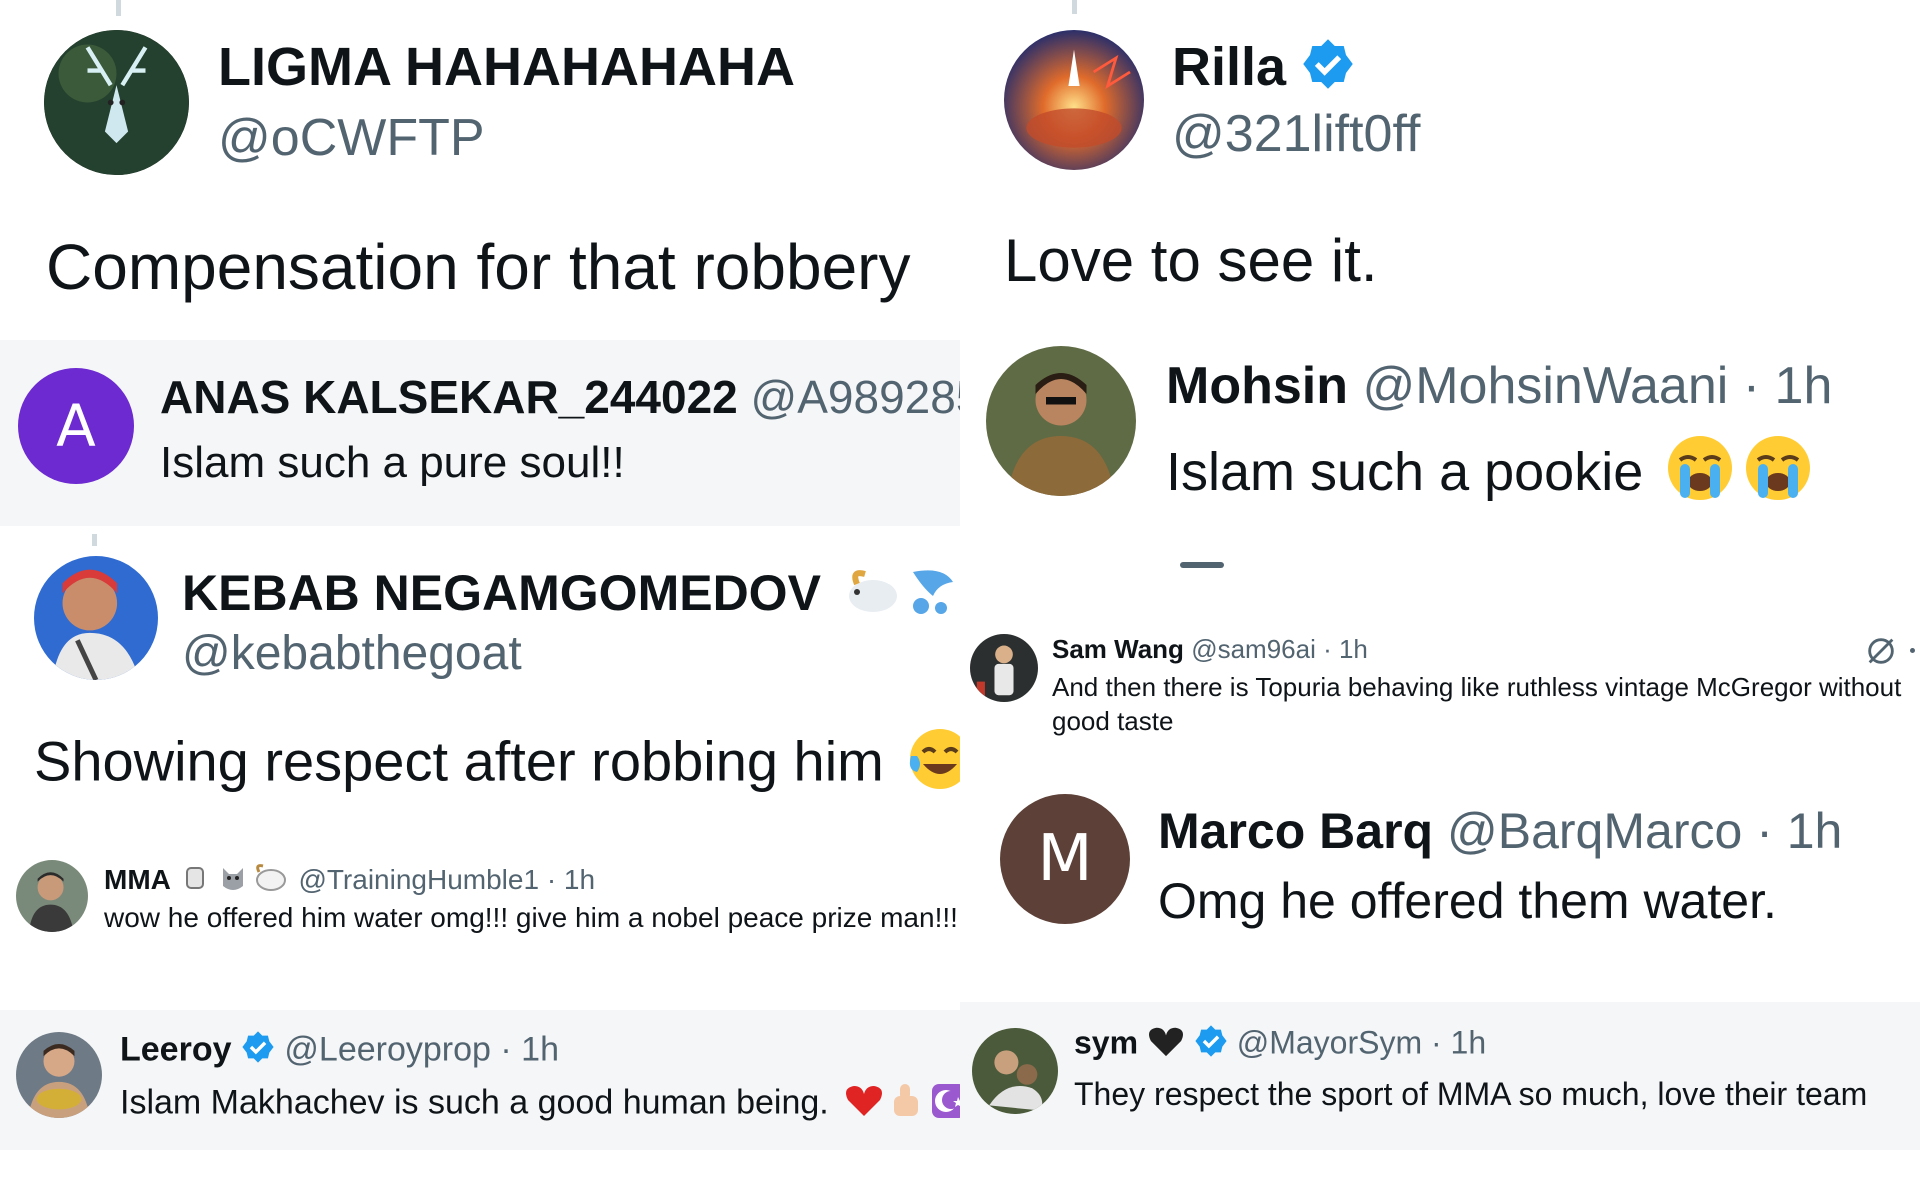 This screenshot has width=1920, height=1200. Describe the element at coordinates (1912, 650) in the screenshot. I see `more-options-icon` at that location.